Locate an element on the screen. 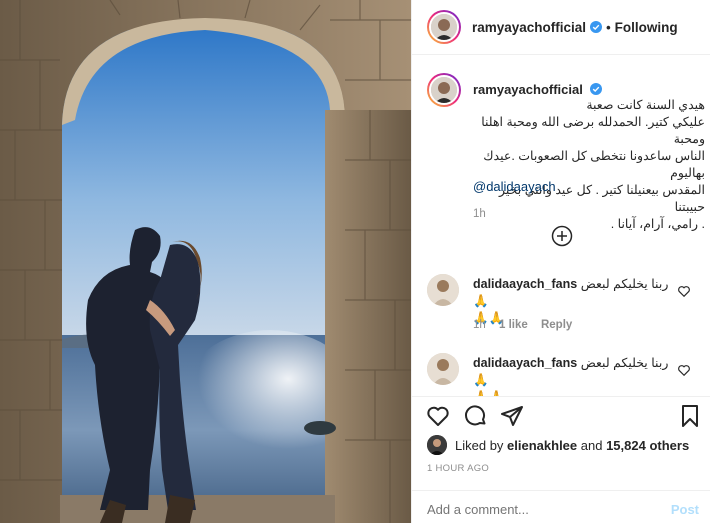 This screenshot has height=523, width=710. caption-line: . رامي، آرام، آيانا . is located at coordinates (657, 224).